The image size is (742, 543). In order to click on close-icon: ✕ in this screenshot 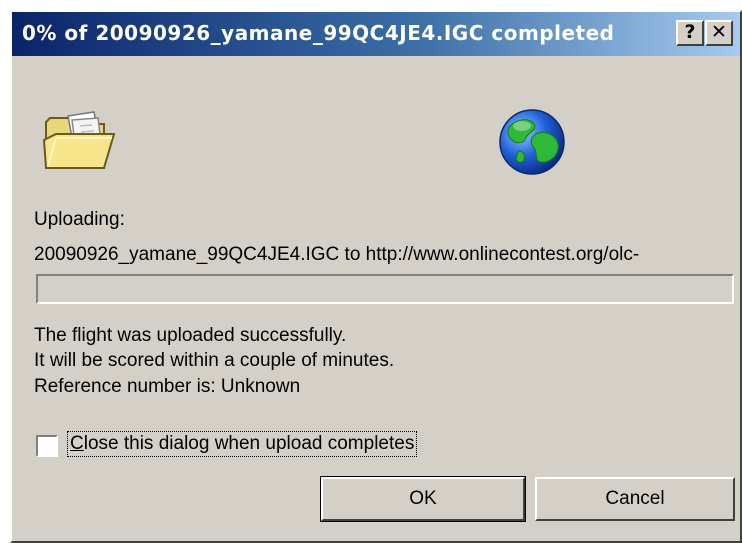, I will do `click(719, 32)`.